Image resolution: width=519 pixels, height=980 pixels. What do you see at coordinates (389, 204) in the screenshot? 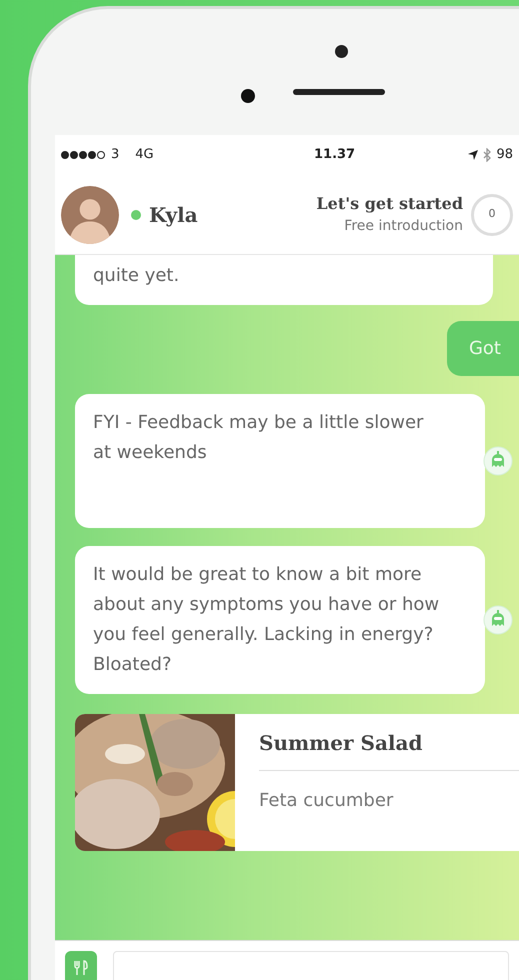
I see `header-title: Let's get started` at bounding box center [389, 204].